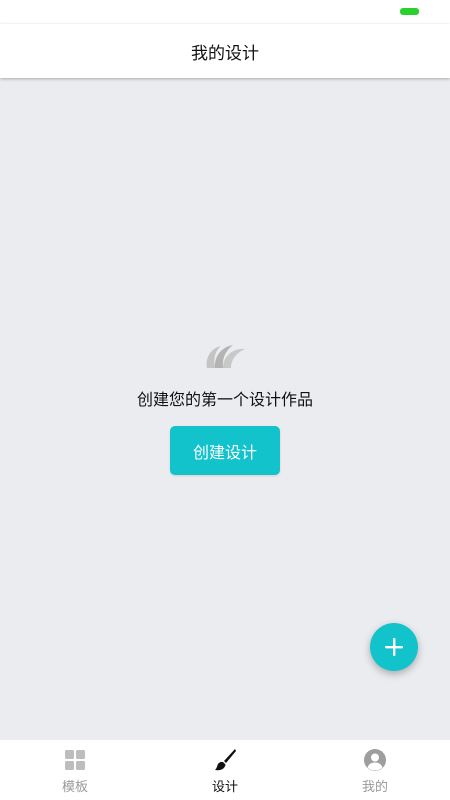  I want to click on app-header: 我的设计, so click(225, 51).